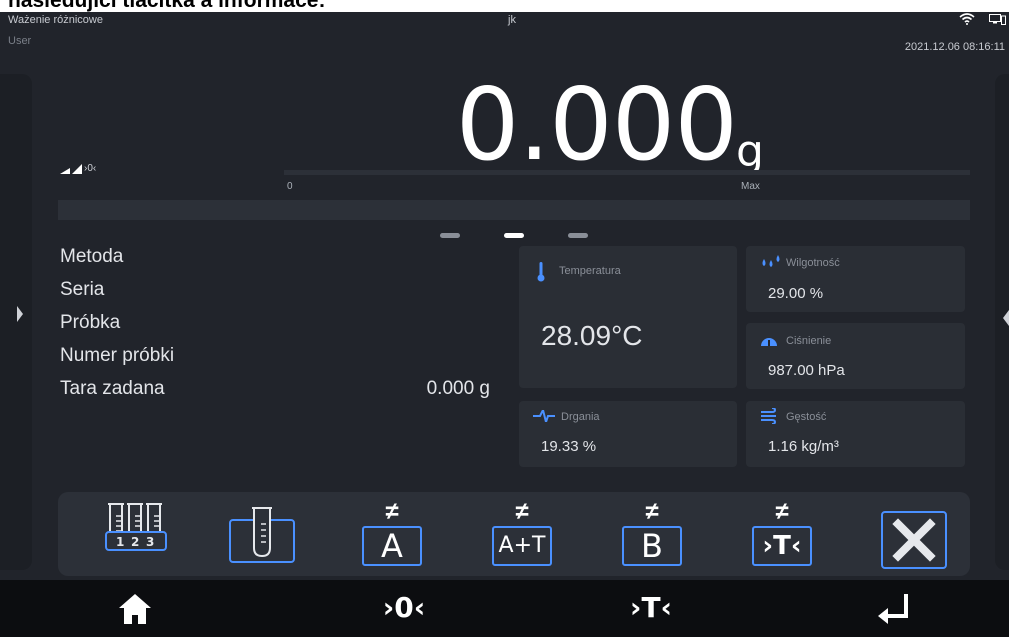 The width and height of the screenshot is (1009, 637). What do you see at coordinates (262, 535) in the screenshot?
I see `test-tube-icon` at bounding box center [262, 535].